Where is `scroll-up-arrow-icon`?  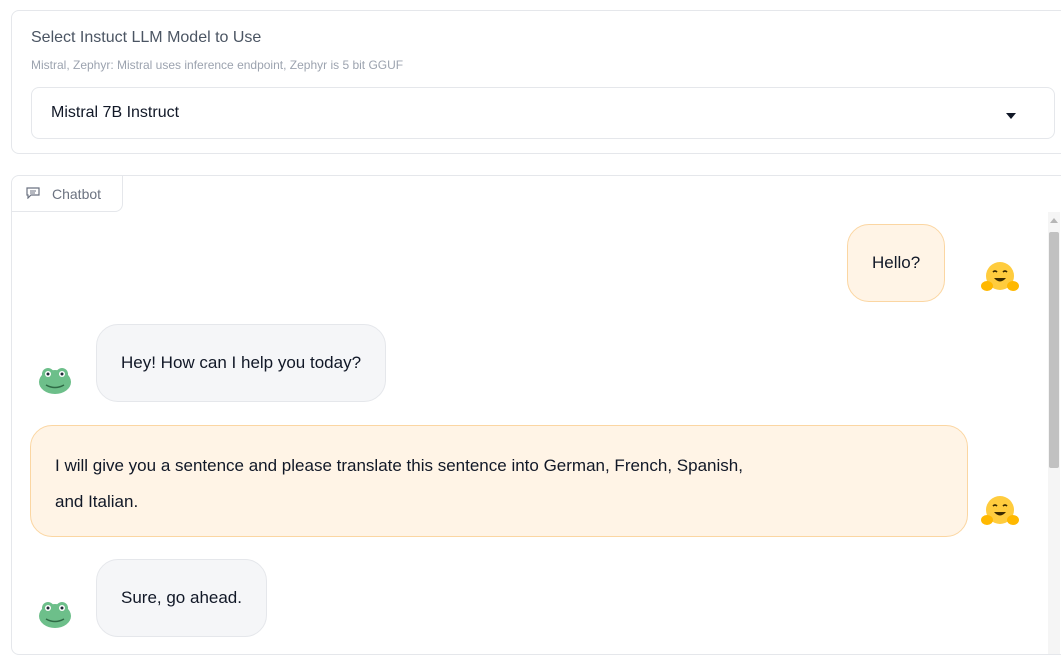 scroll-up-arrow-icon is located at coordinates (1054, 220).